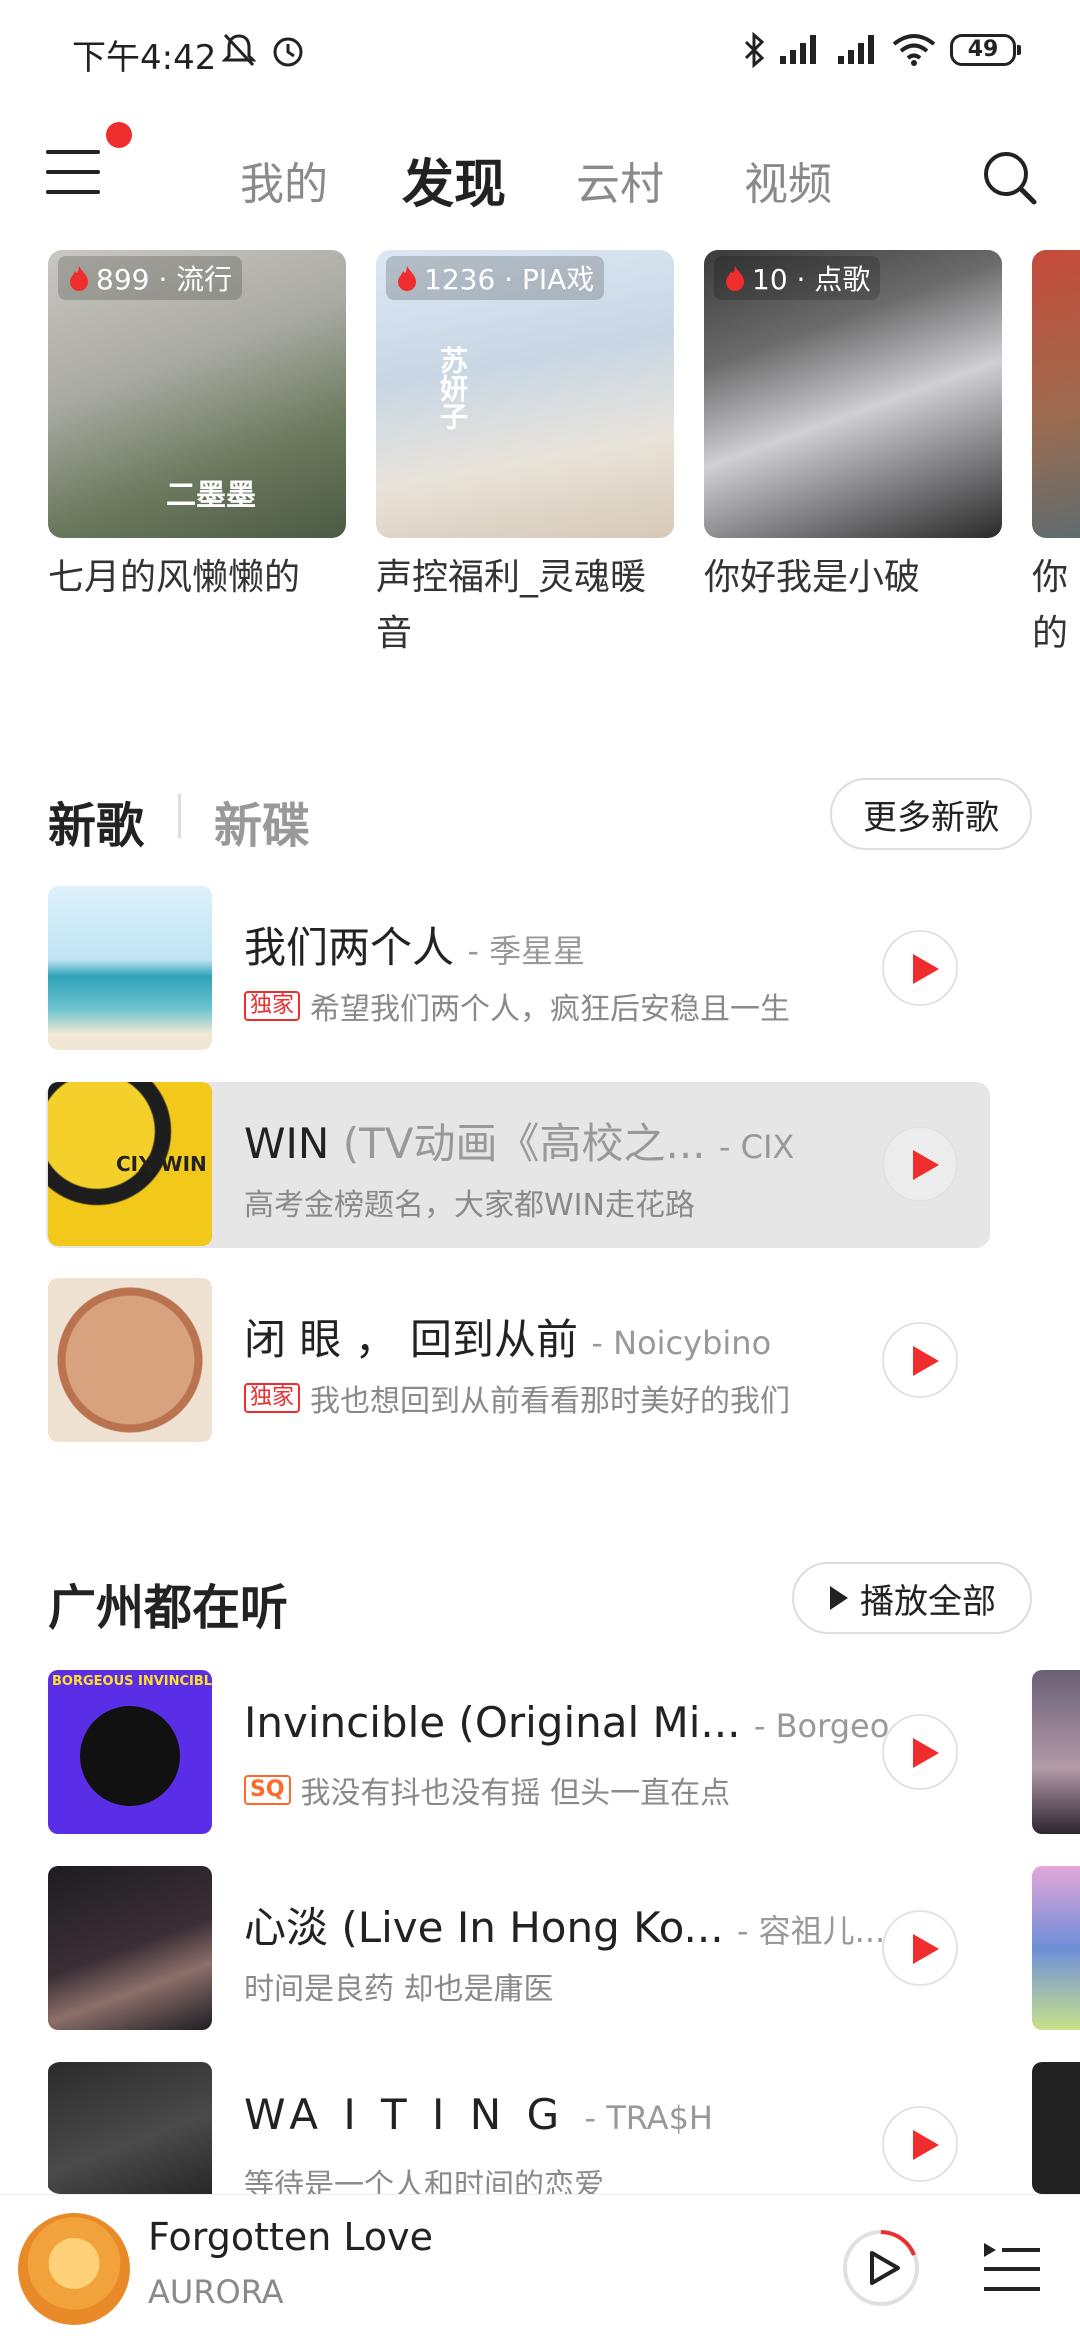 Image resolution: width=1080 pixels, height=2340 pixels. What do you see at coordinates (648, 2118) in the screenshot?
I see `song-artist: - TRA$H` at bounding box center [648, 2118].